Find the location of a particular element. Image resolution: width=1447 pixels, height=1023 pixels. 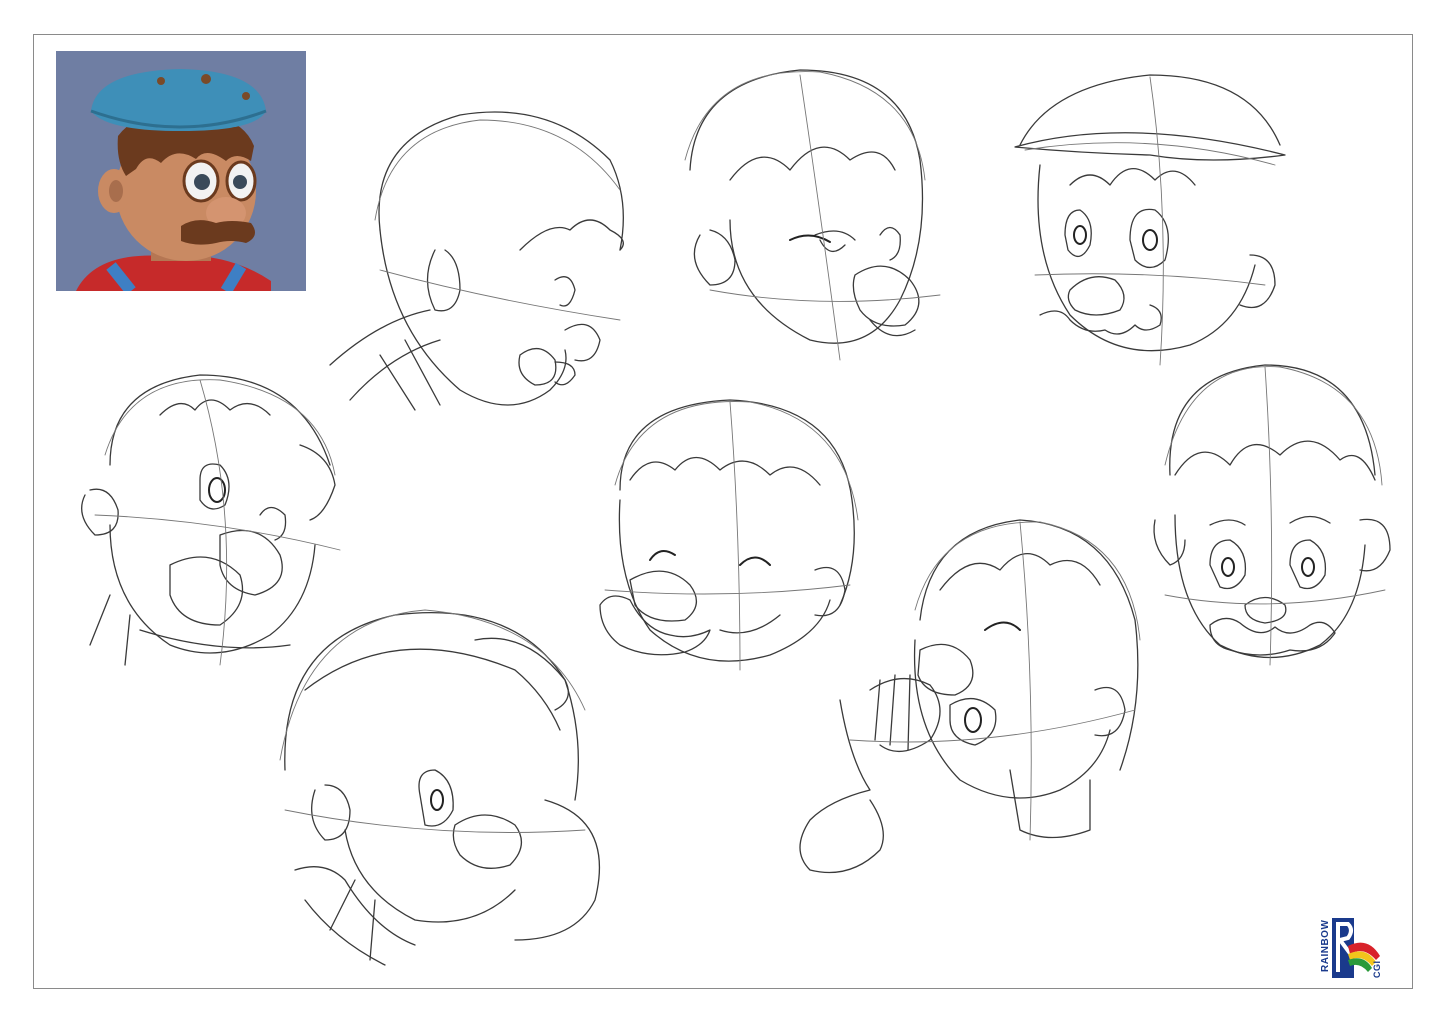

head-sketch-looking-down-icon is located at coordinates (440, 787).